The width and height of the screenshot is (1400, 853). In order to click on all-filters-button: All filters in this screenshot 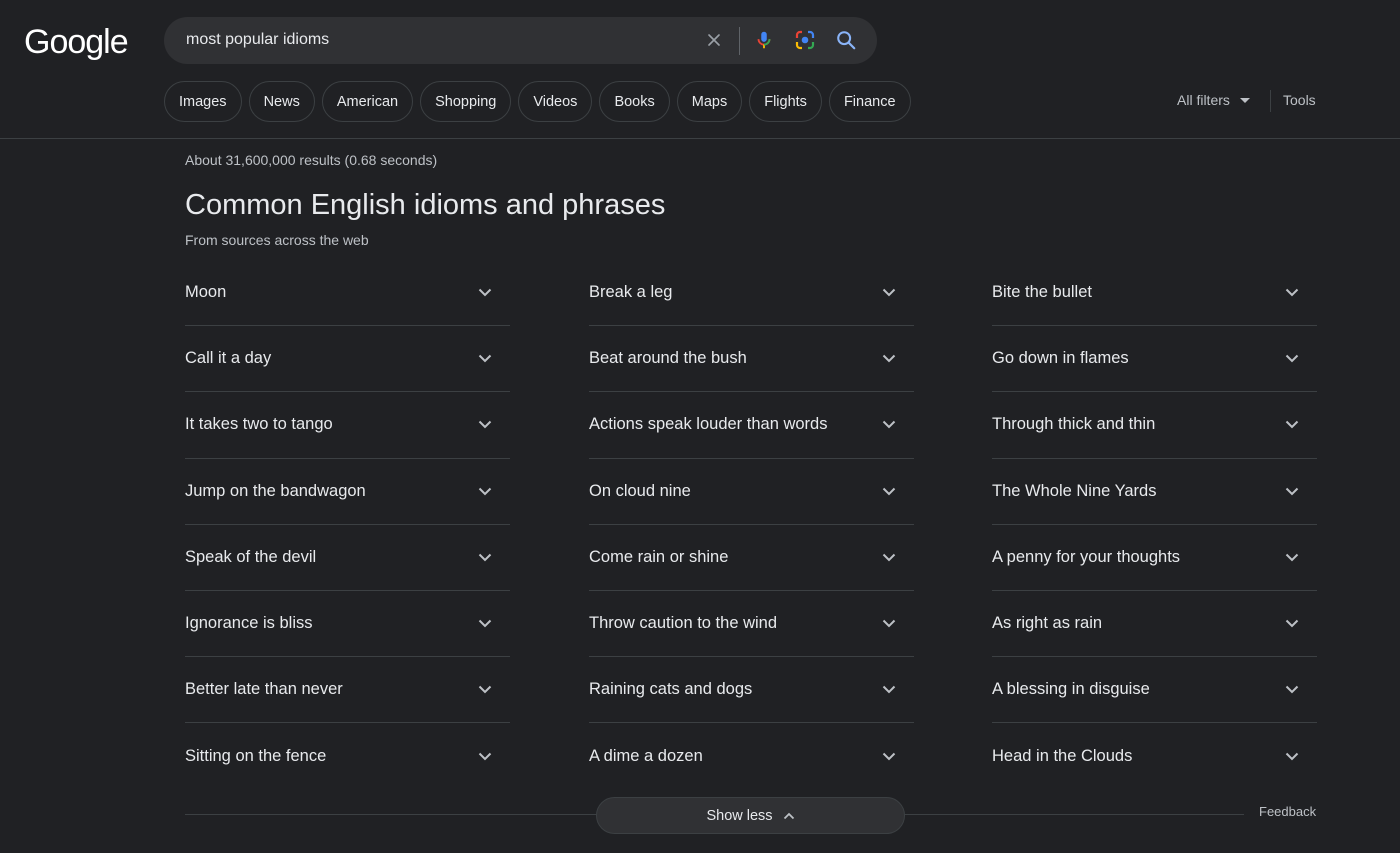, I will do `click(1213, 100)`.